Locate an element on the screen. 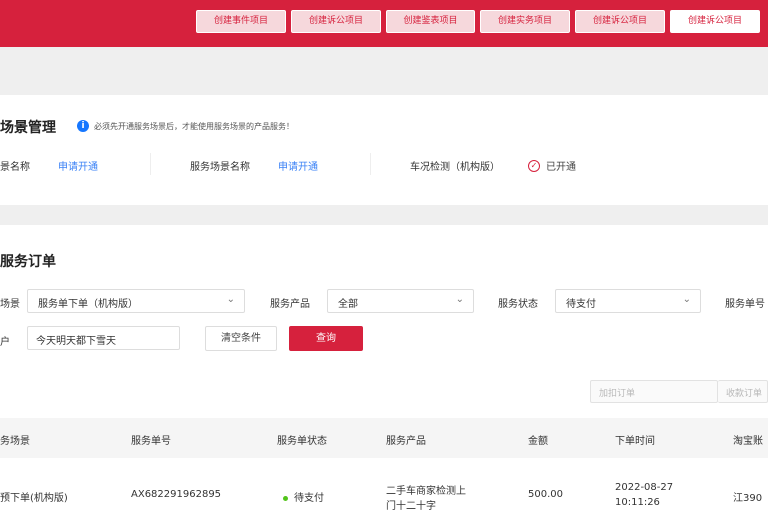 Image resolution: width=768 pixels, height=510 pixels. customer-input-value: 今天明天都下雪天 is located at coordinates (76, 341).